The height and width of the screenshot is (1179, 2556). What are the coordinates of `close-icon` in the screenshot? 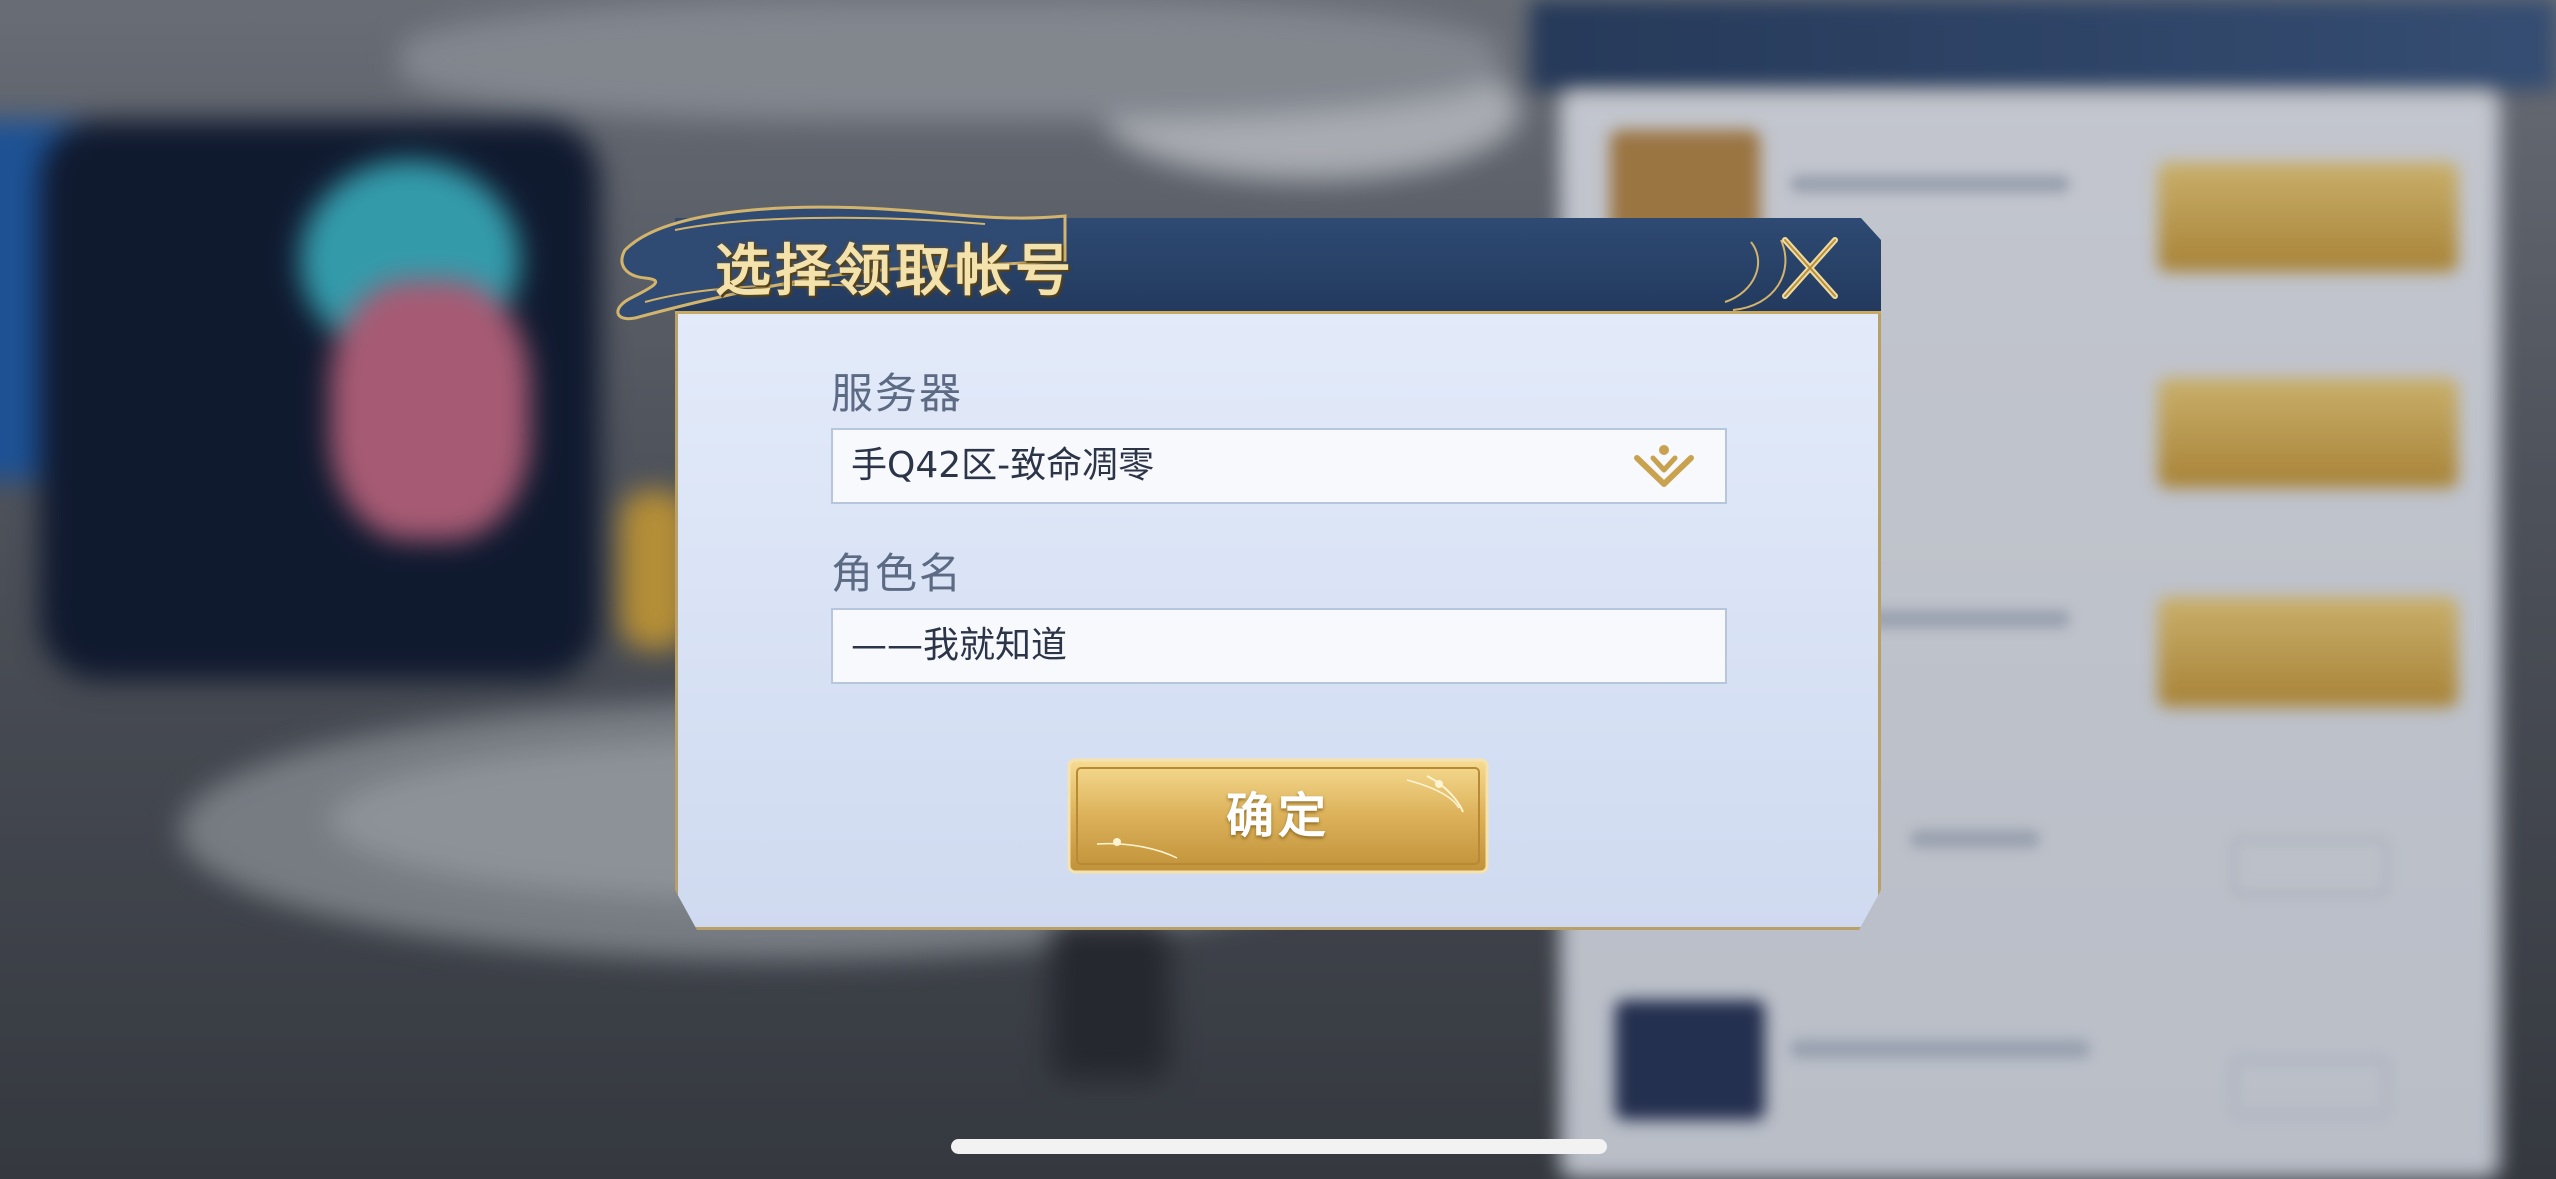 It's located at (1810, 268).